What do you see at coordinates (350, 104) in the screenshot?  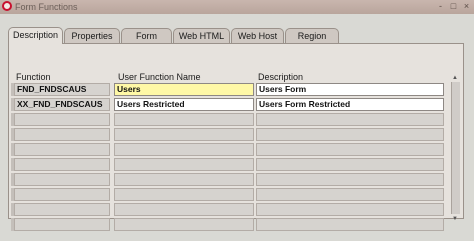 I see `description-field: Users Form Restricted` at bounding box center [350, 104].